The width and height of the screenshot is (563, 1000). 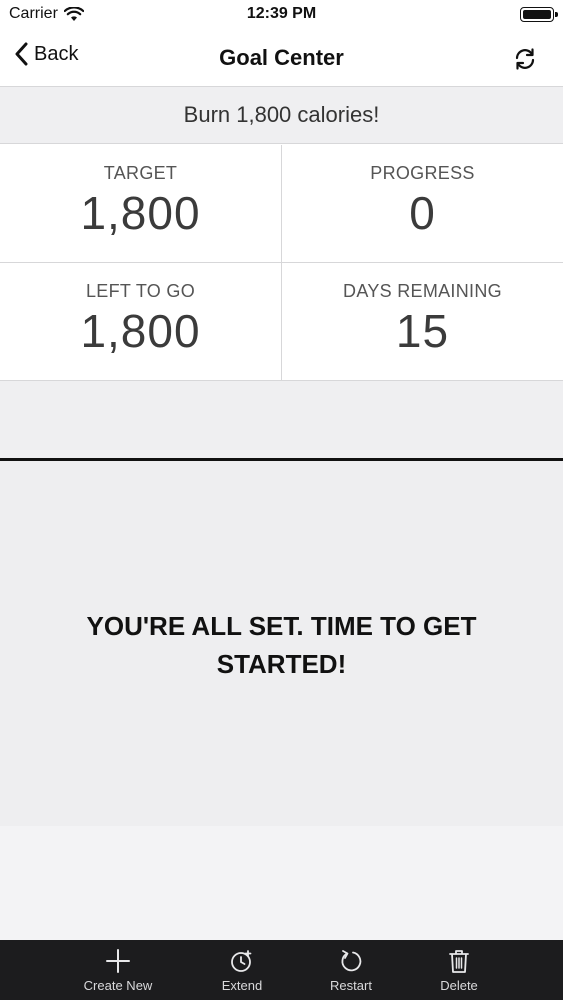 I want to click on stat-label: TARGET, so click(x=140, y=173).